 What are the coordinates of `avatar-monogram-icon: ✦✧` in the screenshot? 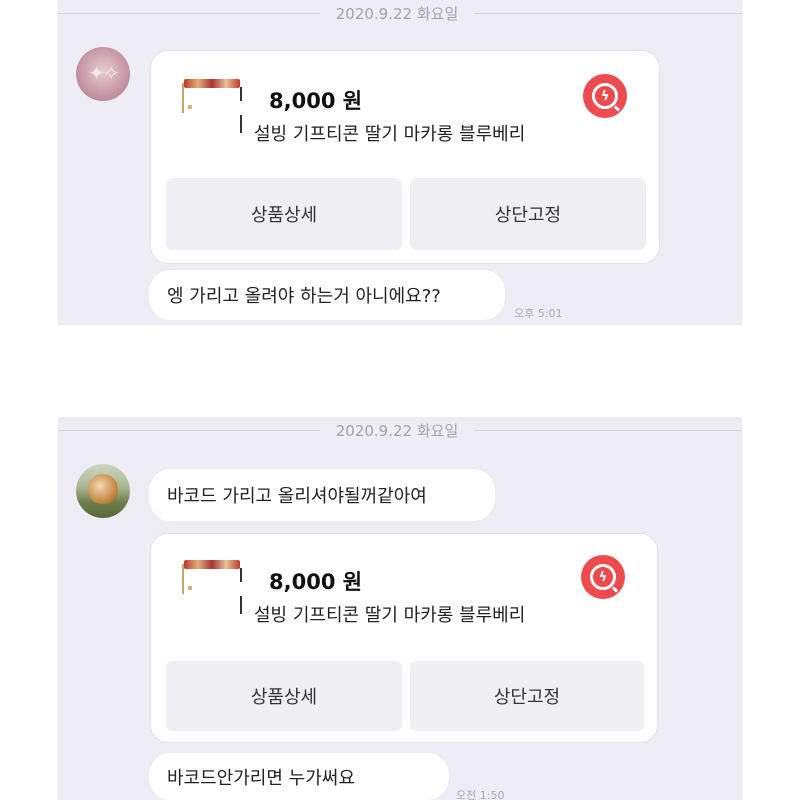 It's located at (104, 73).